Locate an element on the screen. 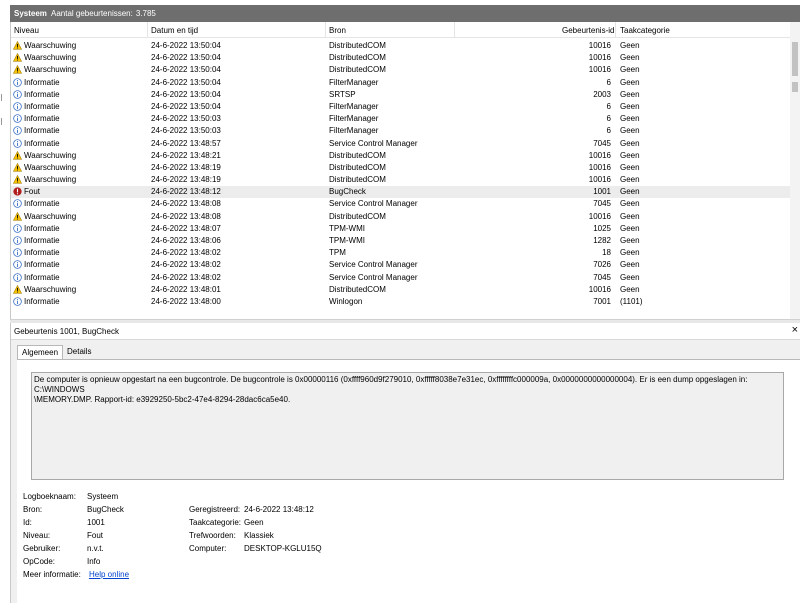  more-info-label: Meer informatie: is located at coordinates (52, 574).